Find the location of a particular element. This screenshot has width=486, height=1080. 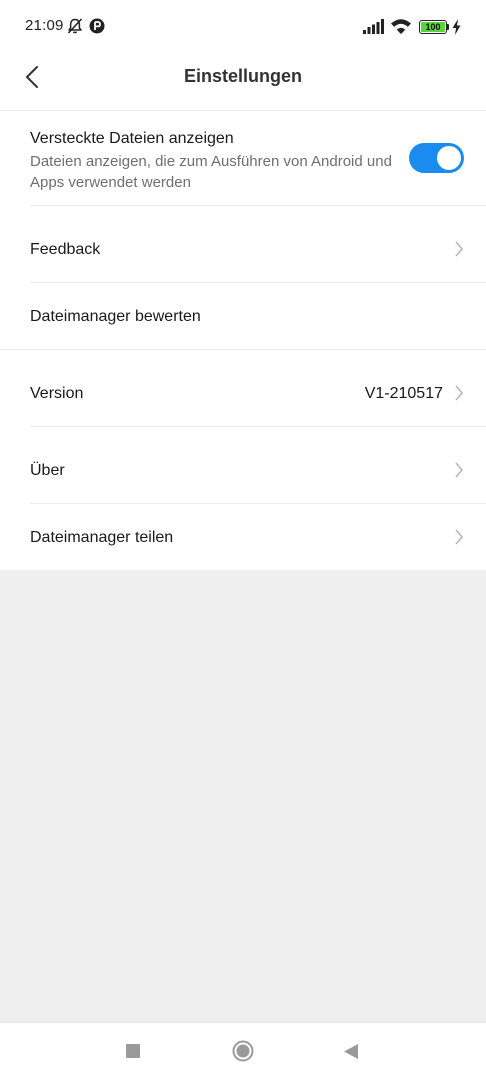

version-label: Version is located at coordinates (57, 393).